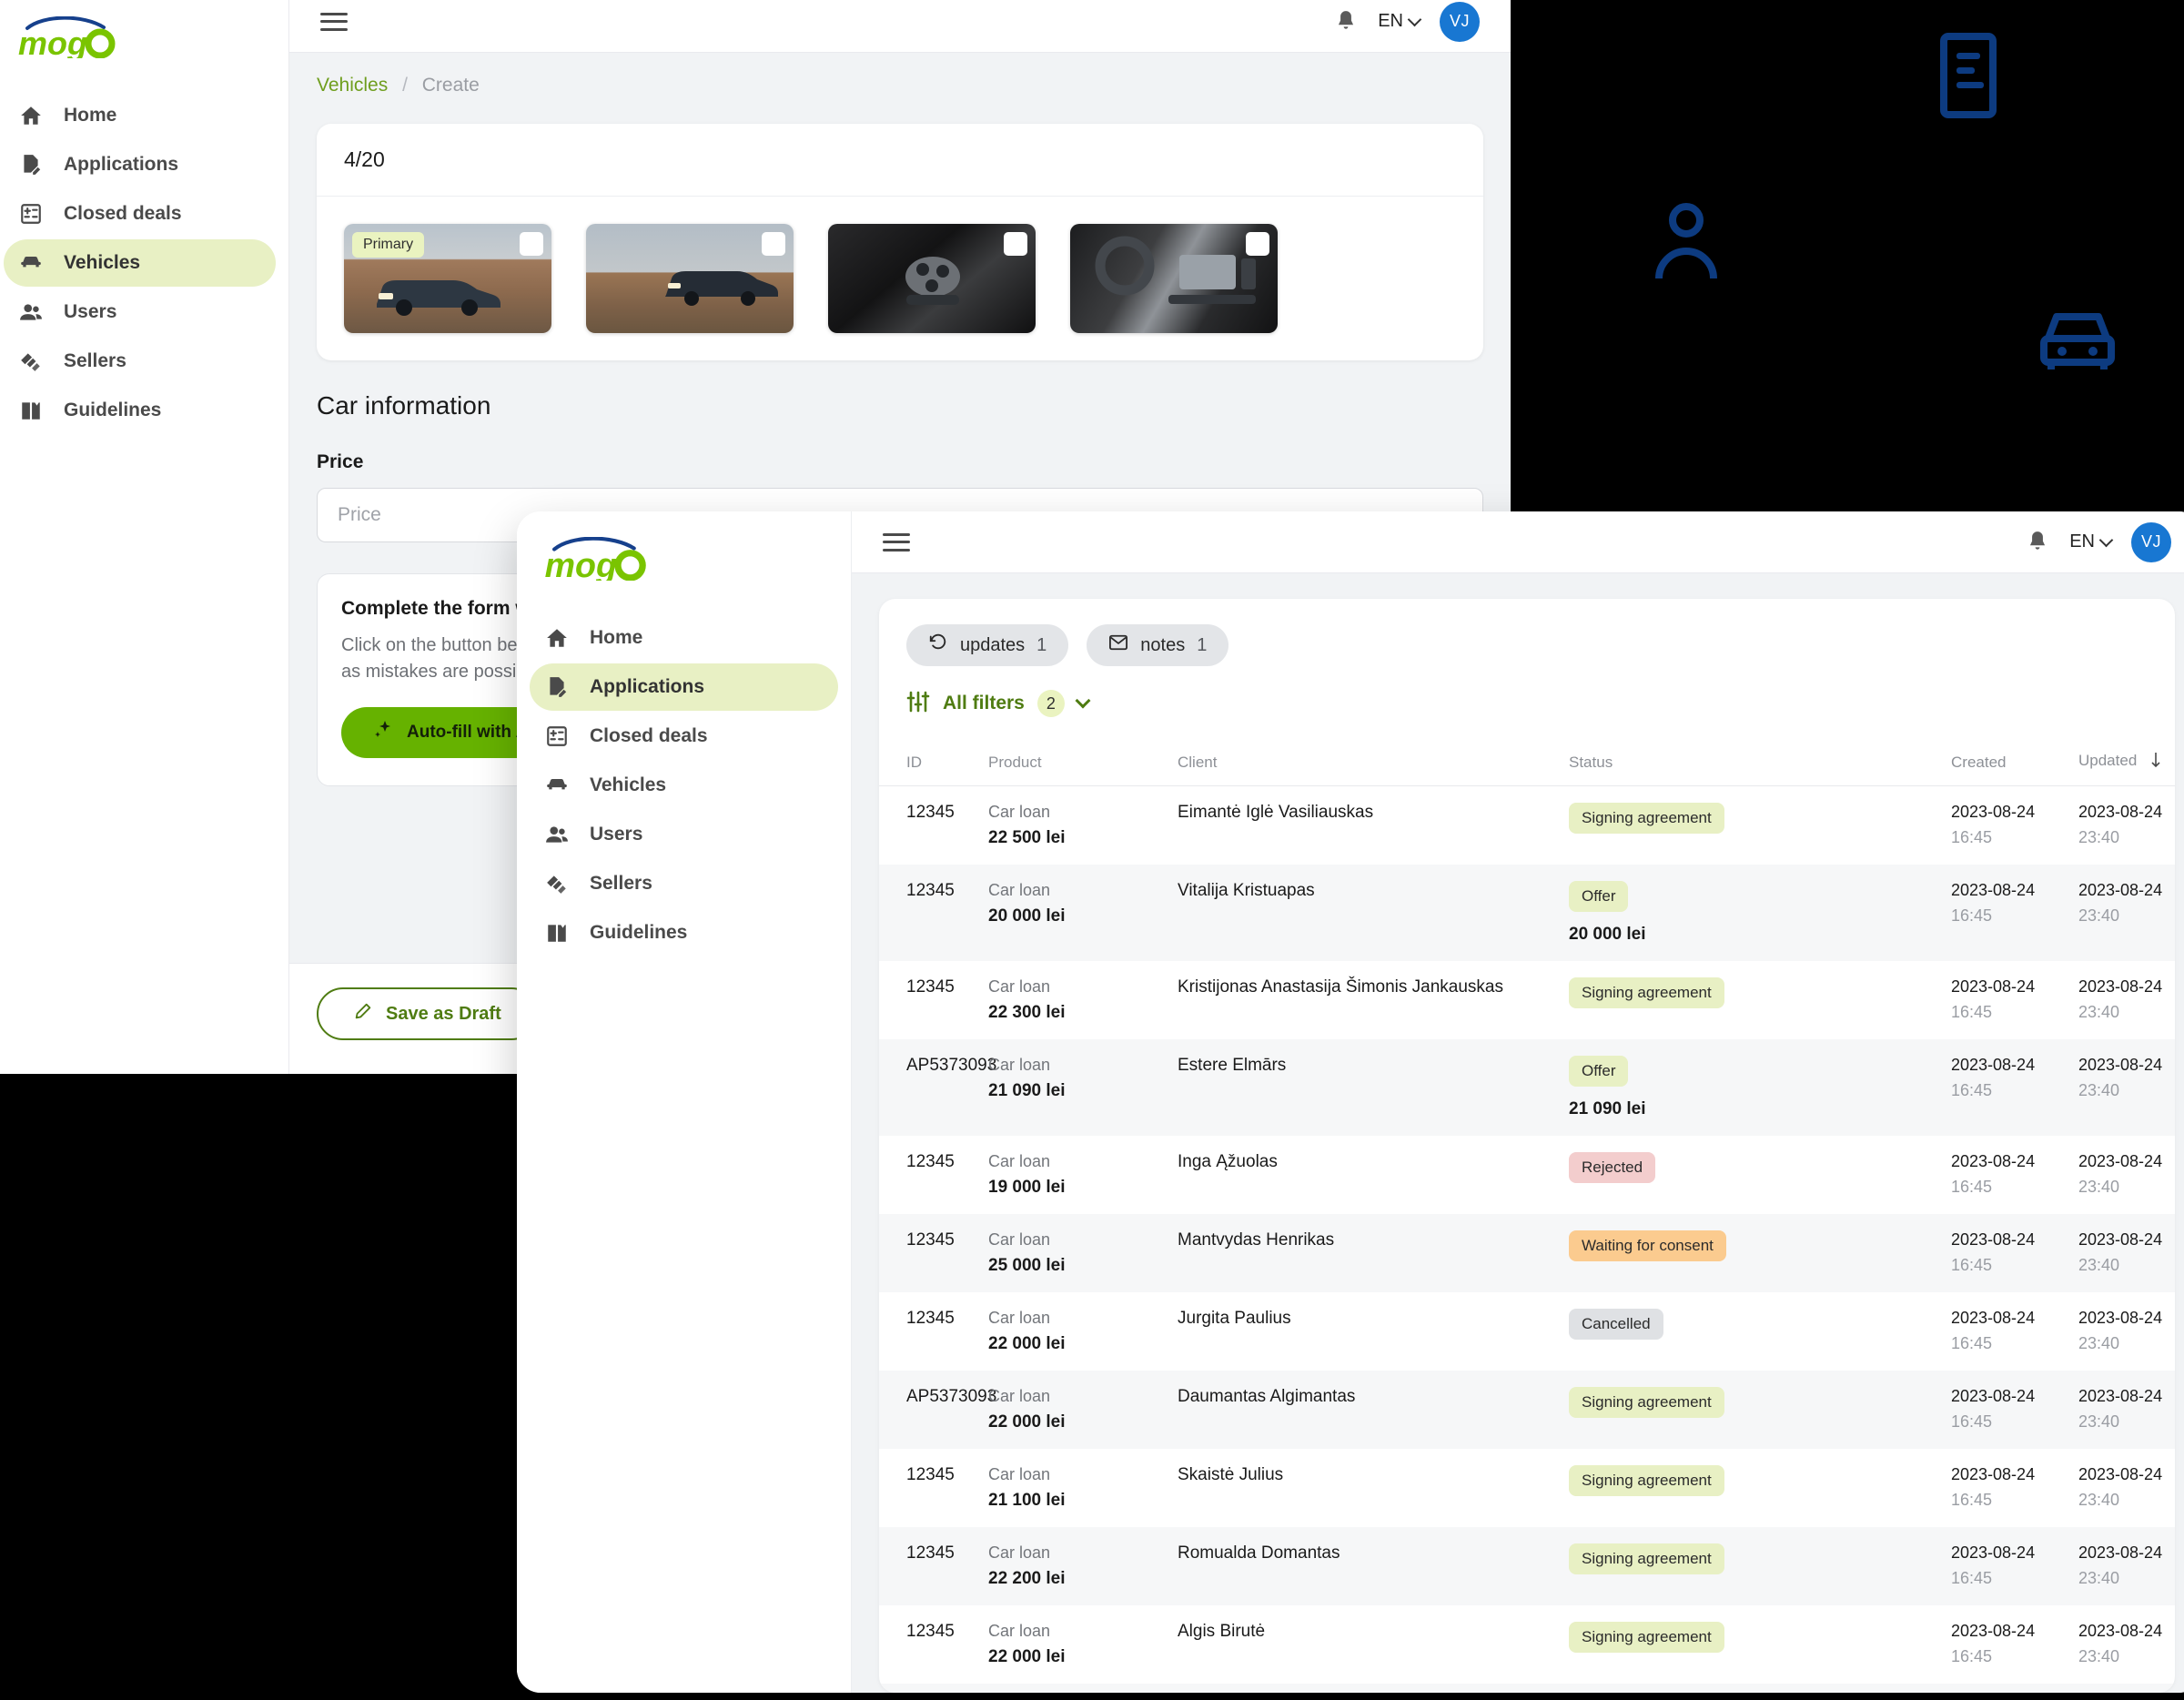 This screenshot has width=2184, height=1700. What do you see at coordinates (1686, 243) in the screenshot?
I see `person-icon` at bounding box center [1686, 243].